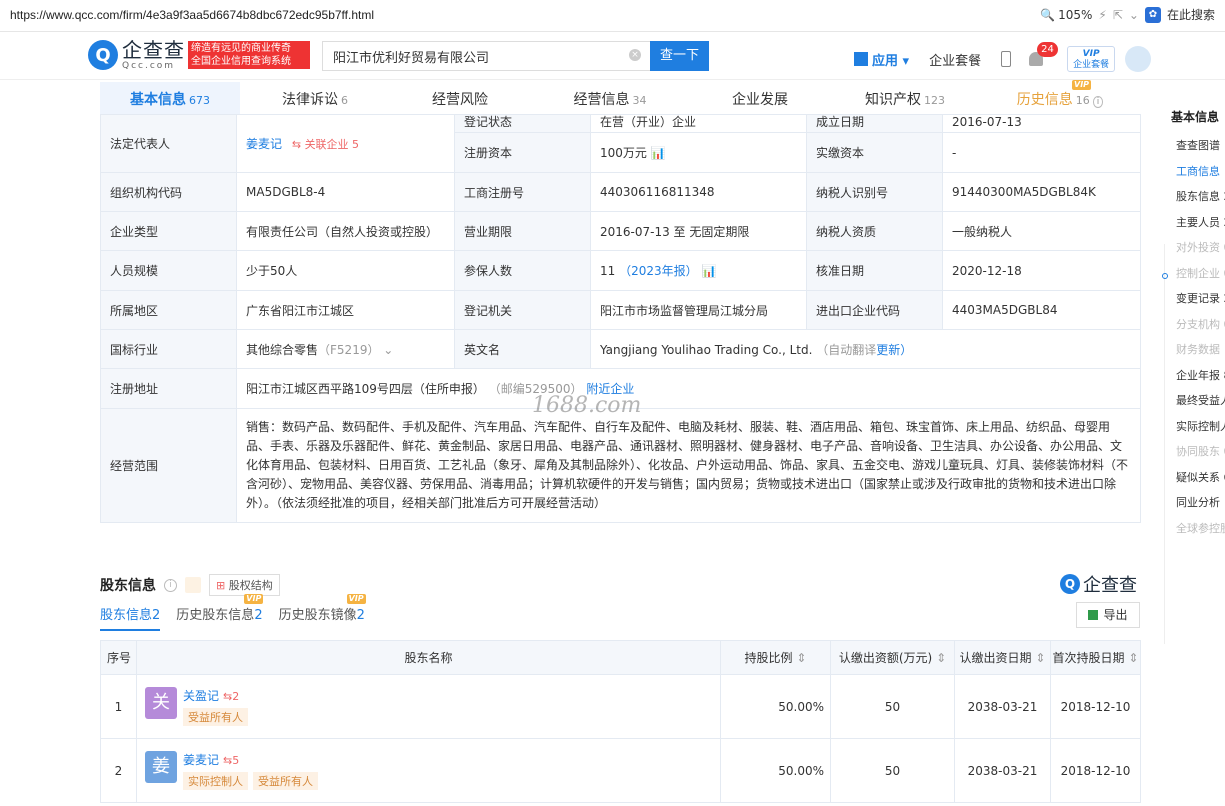  I want to click on related-link: ⇆5, so click(231, 760).